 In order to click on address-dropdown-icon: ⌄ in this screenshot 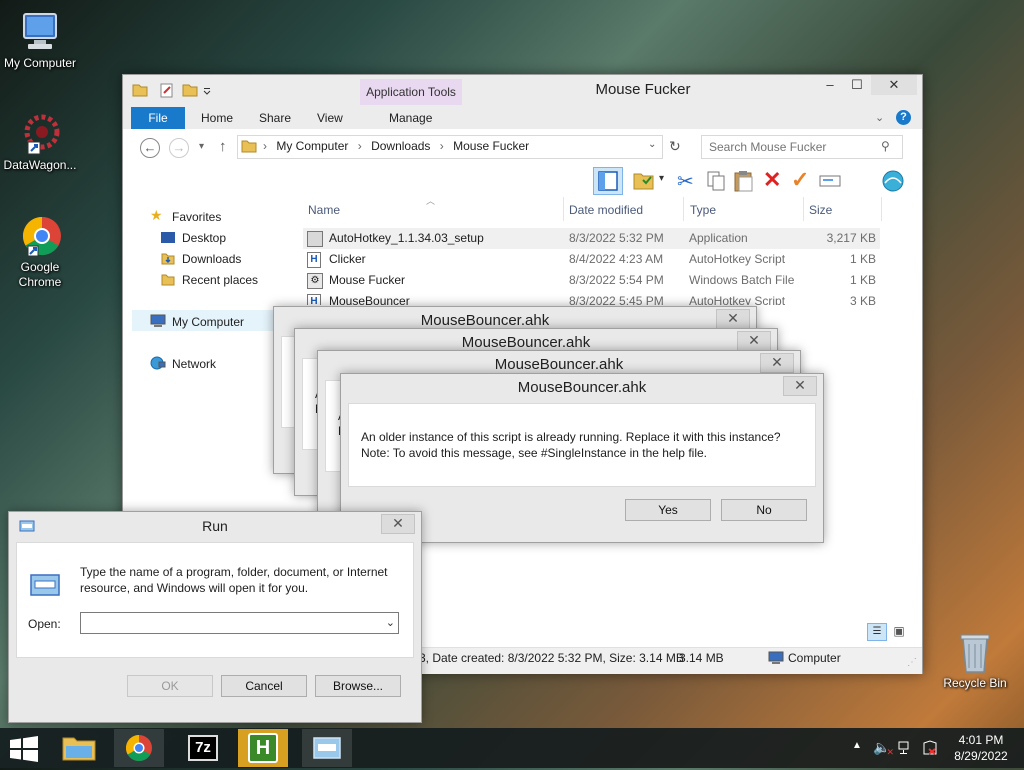, I will do `click(652, 144)`.